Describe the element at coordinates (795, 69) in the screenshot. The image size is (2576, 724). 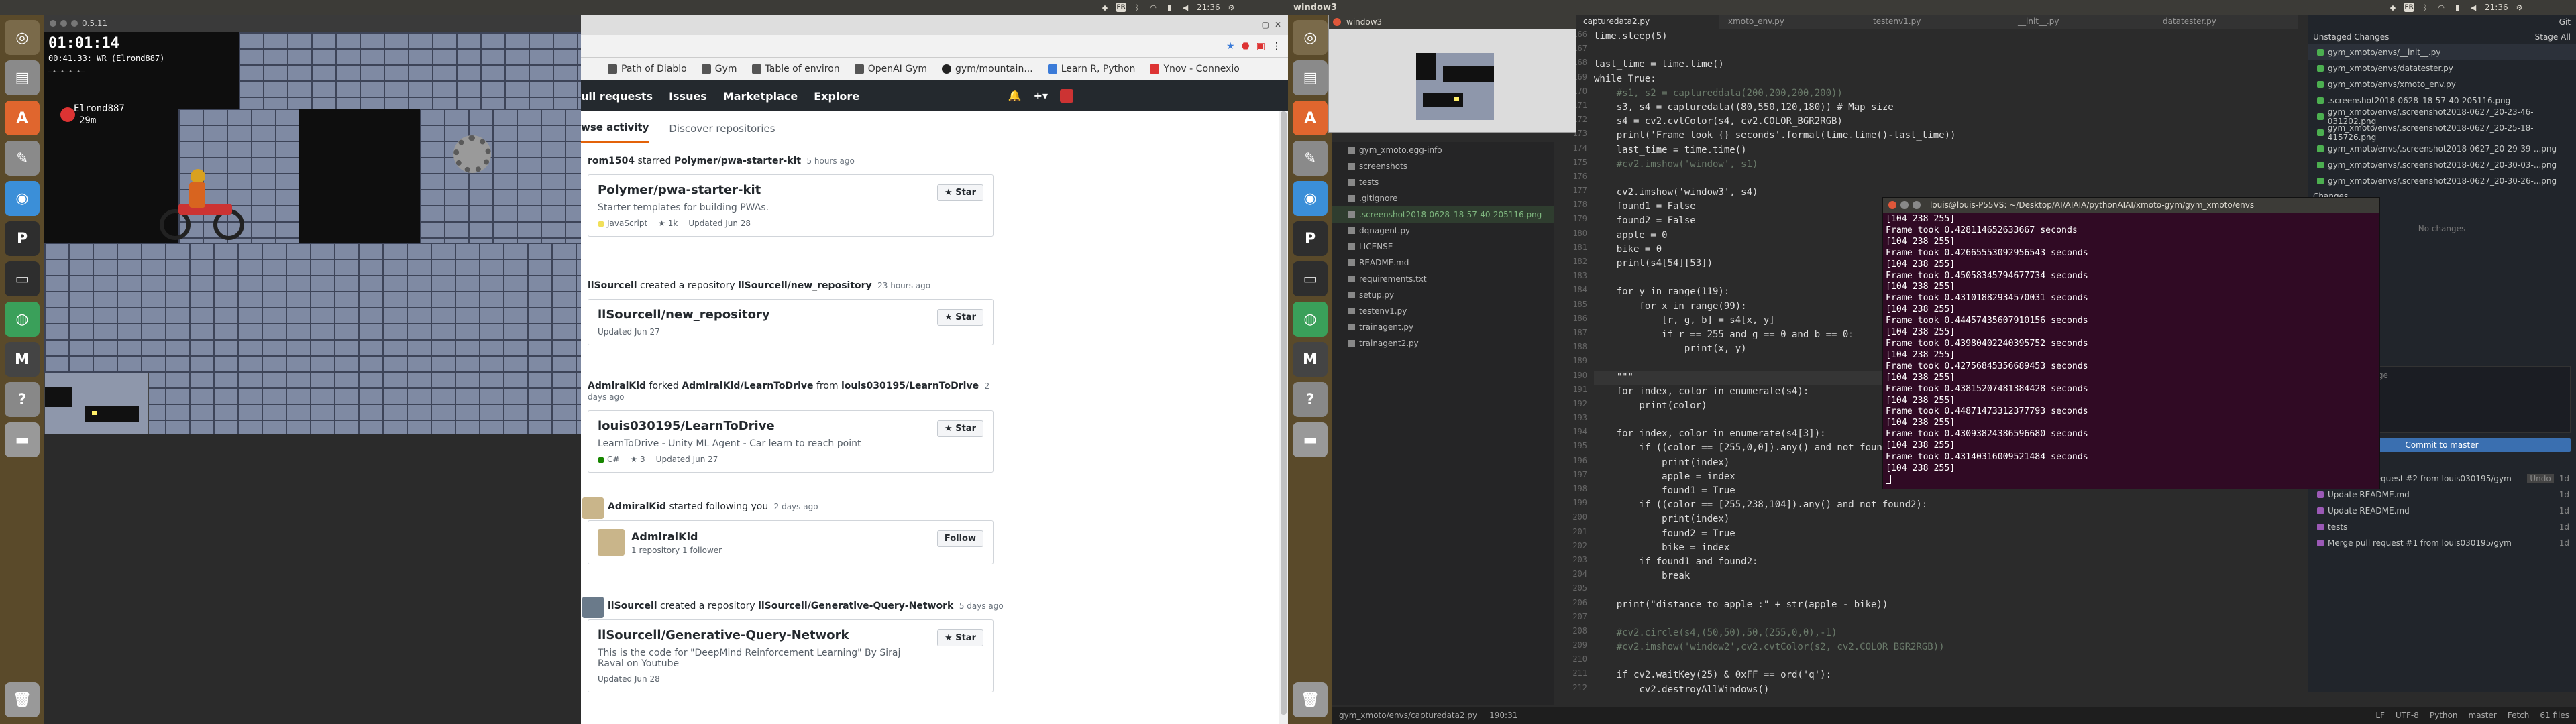
I see `bookmark-table-of-environments: Table of environ` at that location.